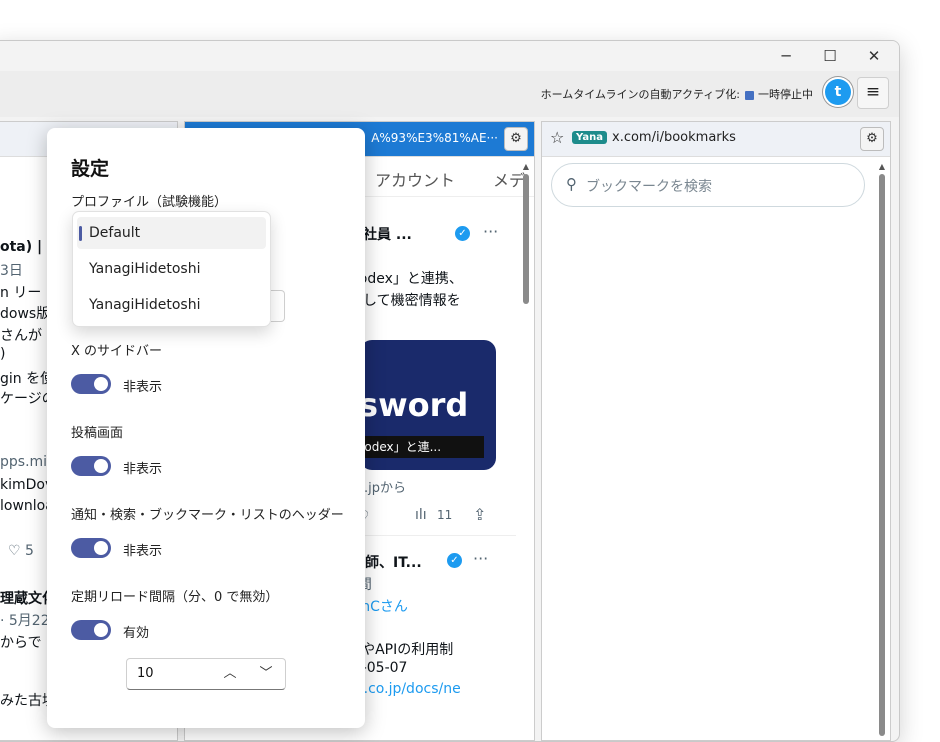 Image resolution: width=940 pixels, height=742 pixels. What do you see at coordinates (145, 673) in the screenshot?
I see `reload-interval-value: 10` at bounding box center [145, 673].